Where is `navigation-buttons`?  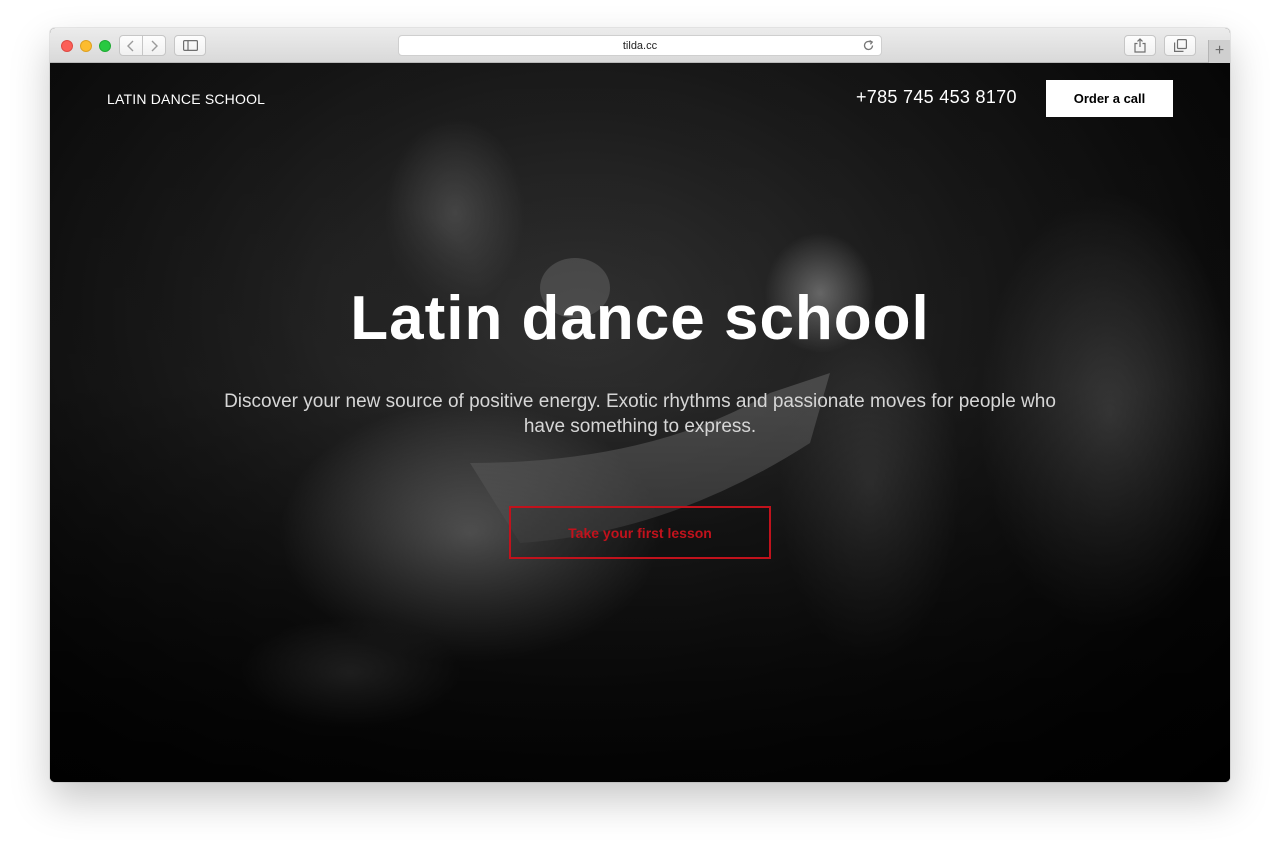
navigation-buttons is located at coordinates (143, 45).